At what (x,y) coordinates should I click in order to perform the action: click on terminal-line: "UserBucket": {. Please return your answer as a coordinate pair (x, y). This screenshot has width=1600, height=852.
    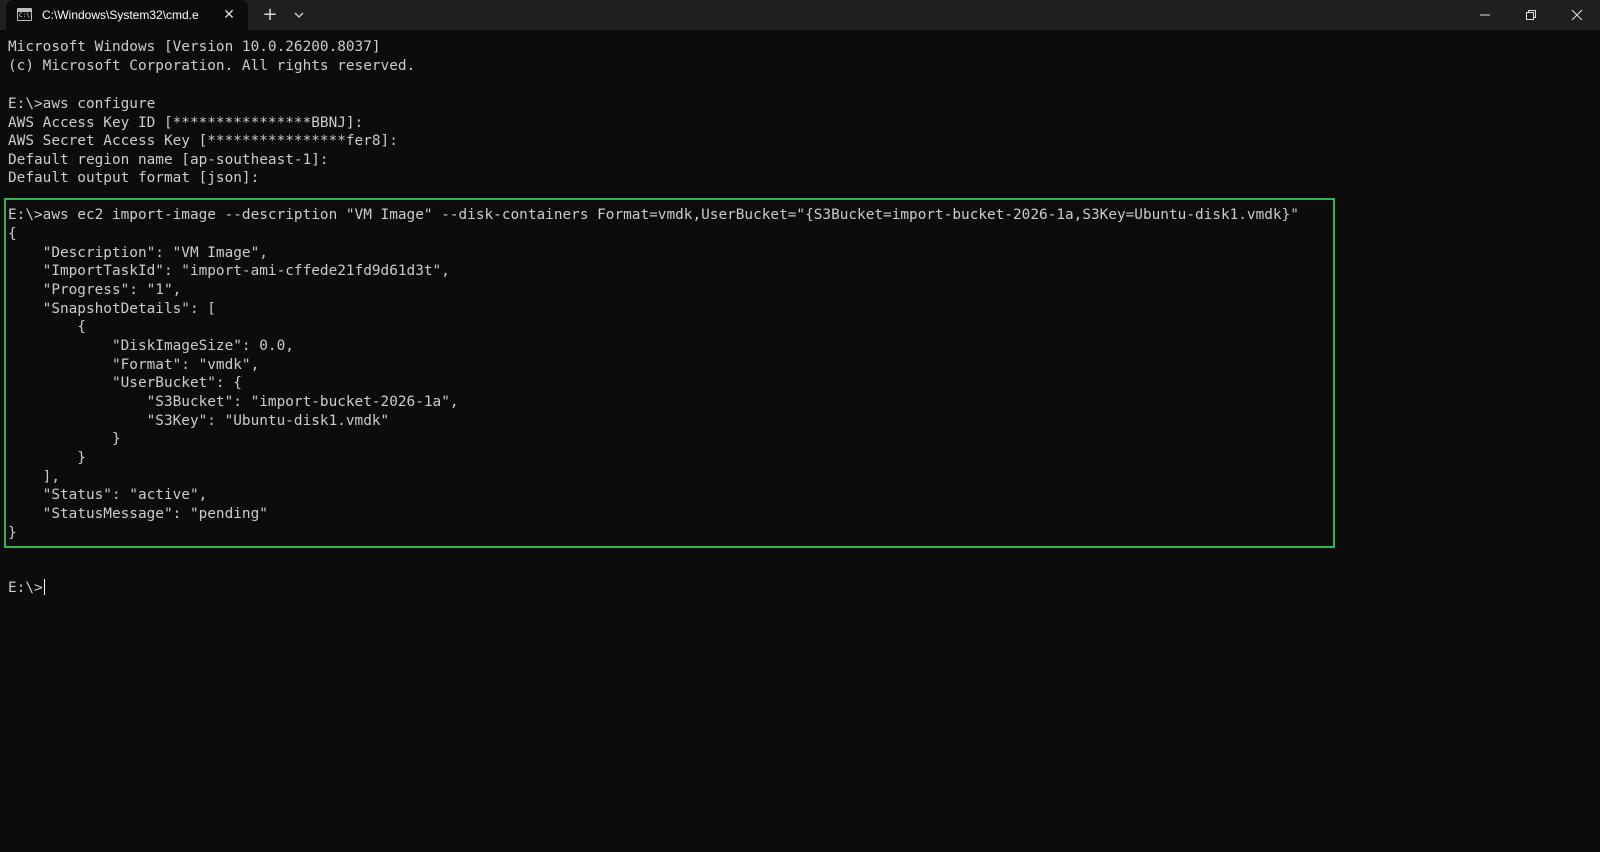
    Looking at the image, I should click on (125, 383).